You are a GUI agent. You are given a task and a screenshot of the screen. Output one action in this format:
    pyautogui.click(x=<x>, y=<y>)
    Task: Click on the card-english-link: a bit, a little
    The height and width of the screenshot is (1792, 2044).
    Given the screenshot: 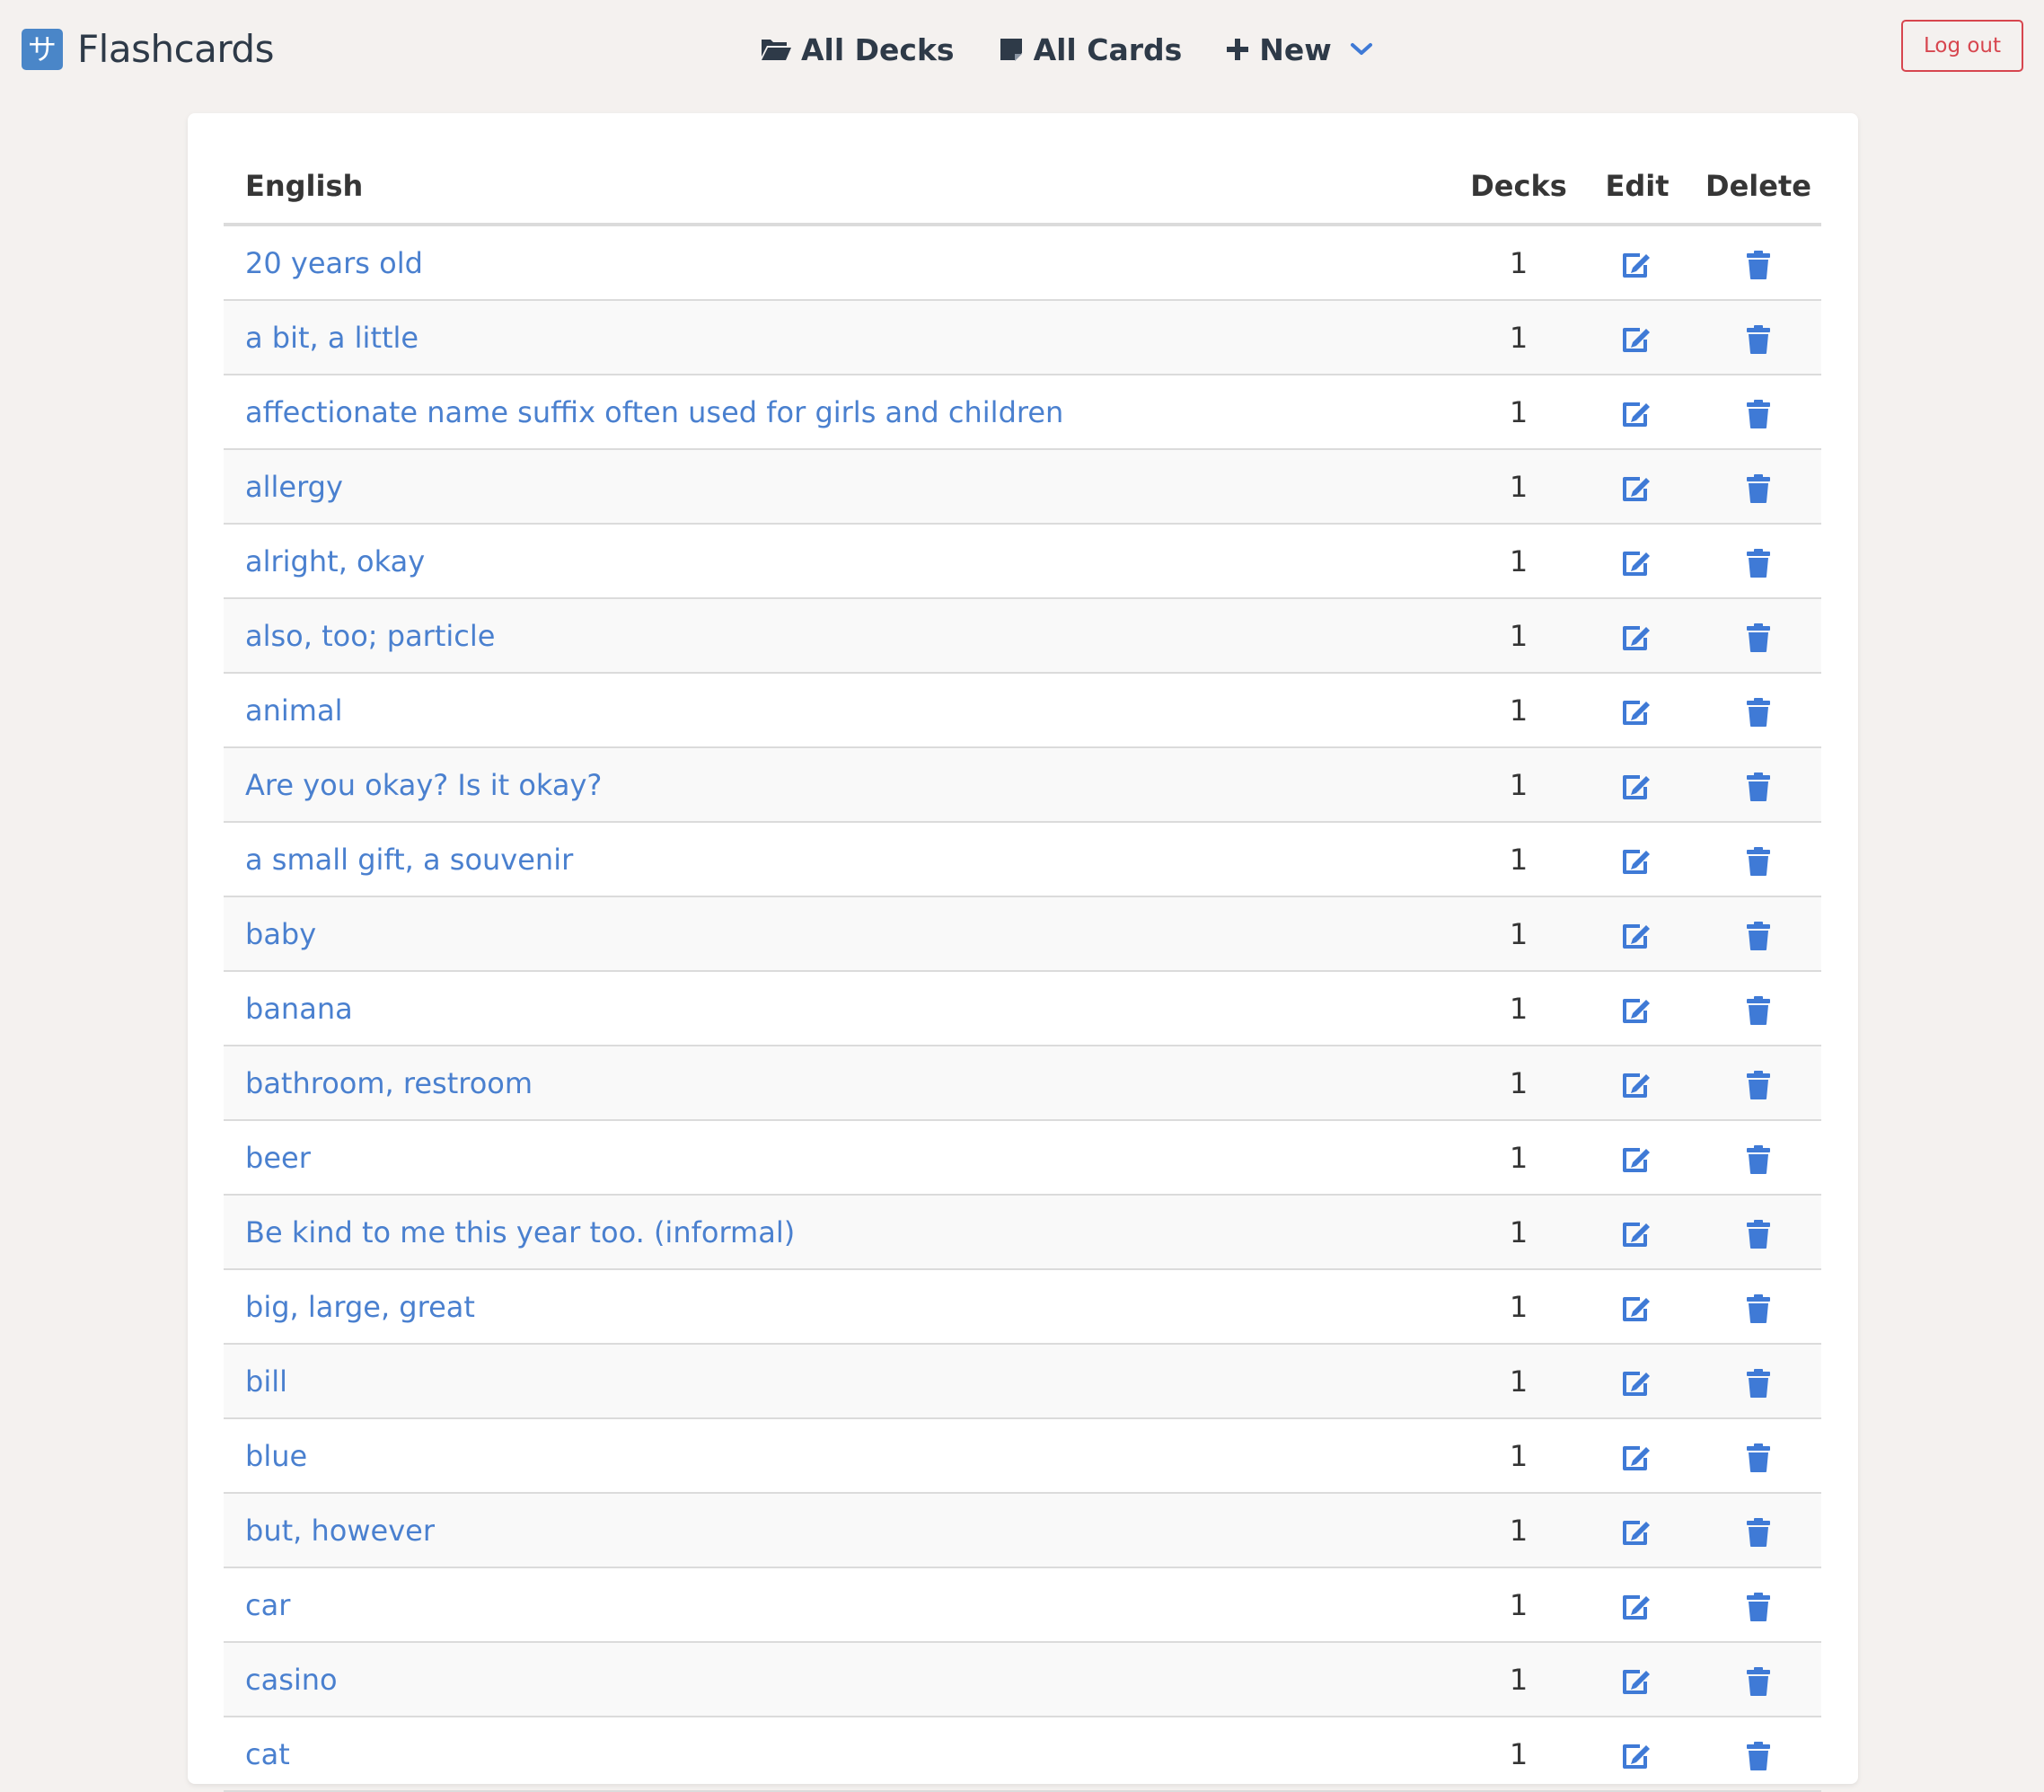 What is the action you would take?
    pyautogui.click(x=331, y=338)
    